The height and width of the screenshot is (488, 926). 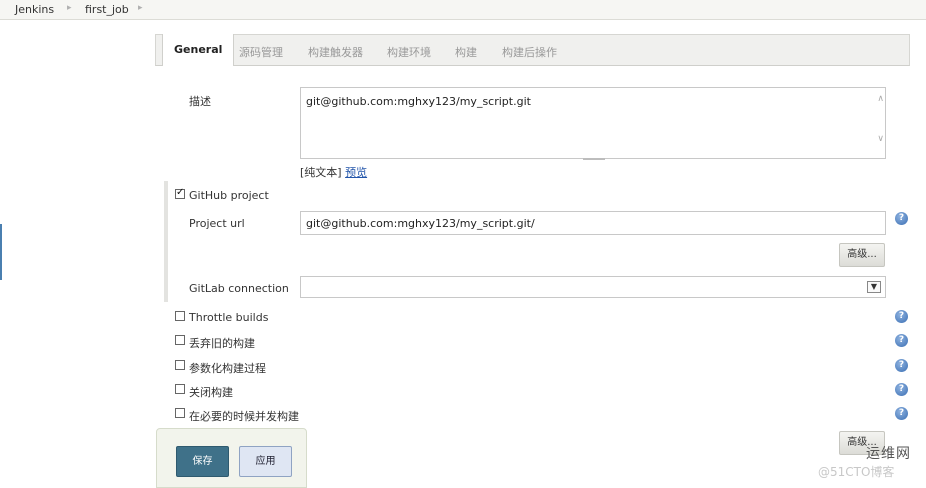 I want to click on plain-text-label: [纯文本], so click(x=321, y=172).